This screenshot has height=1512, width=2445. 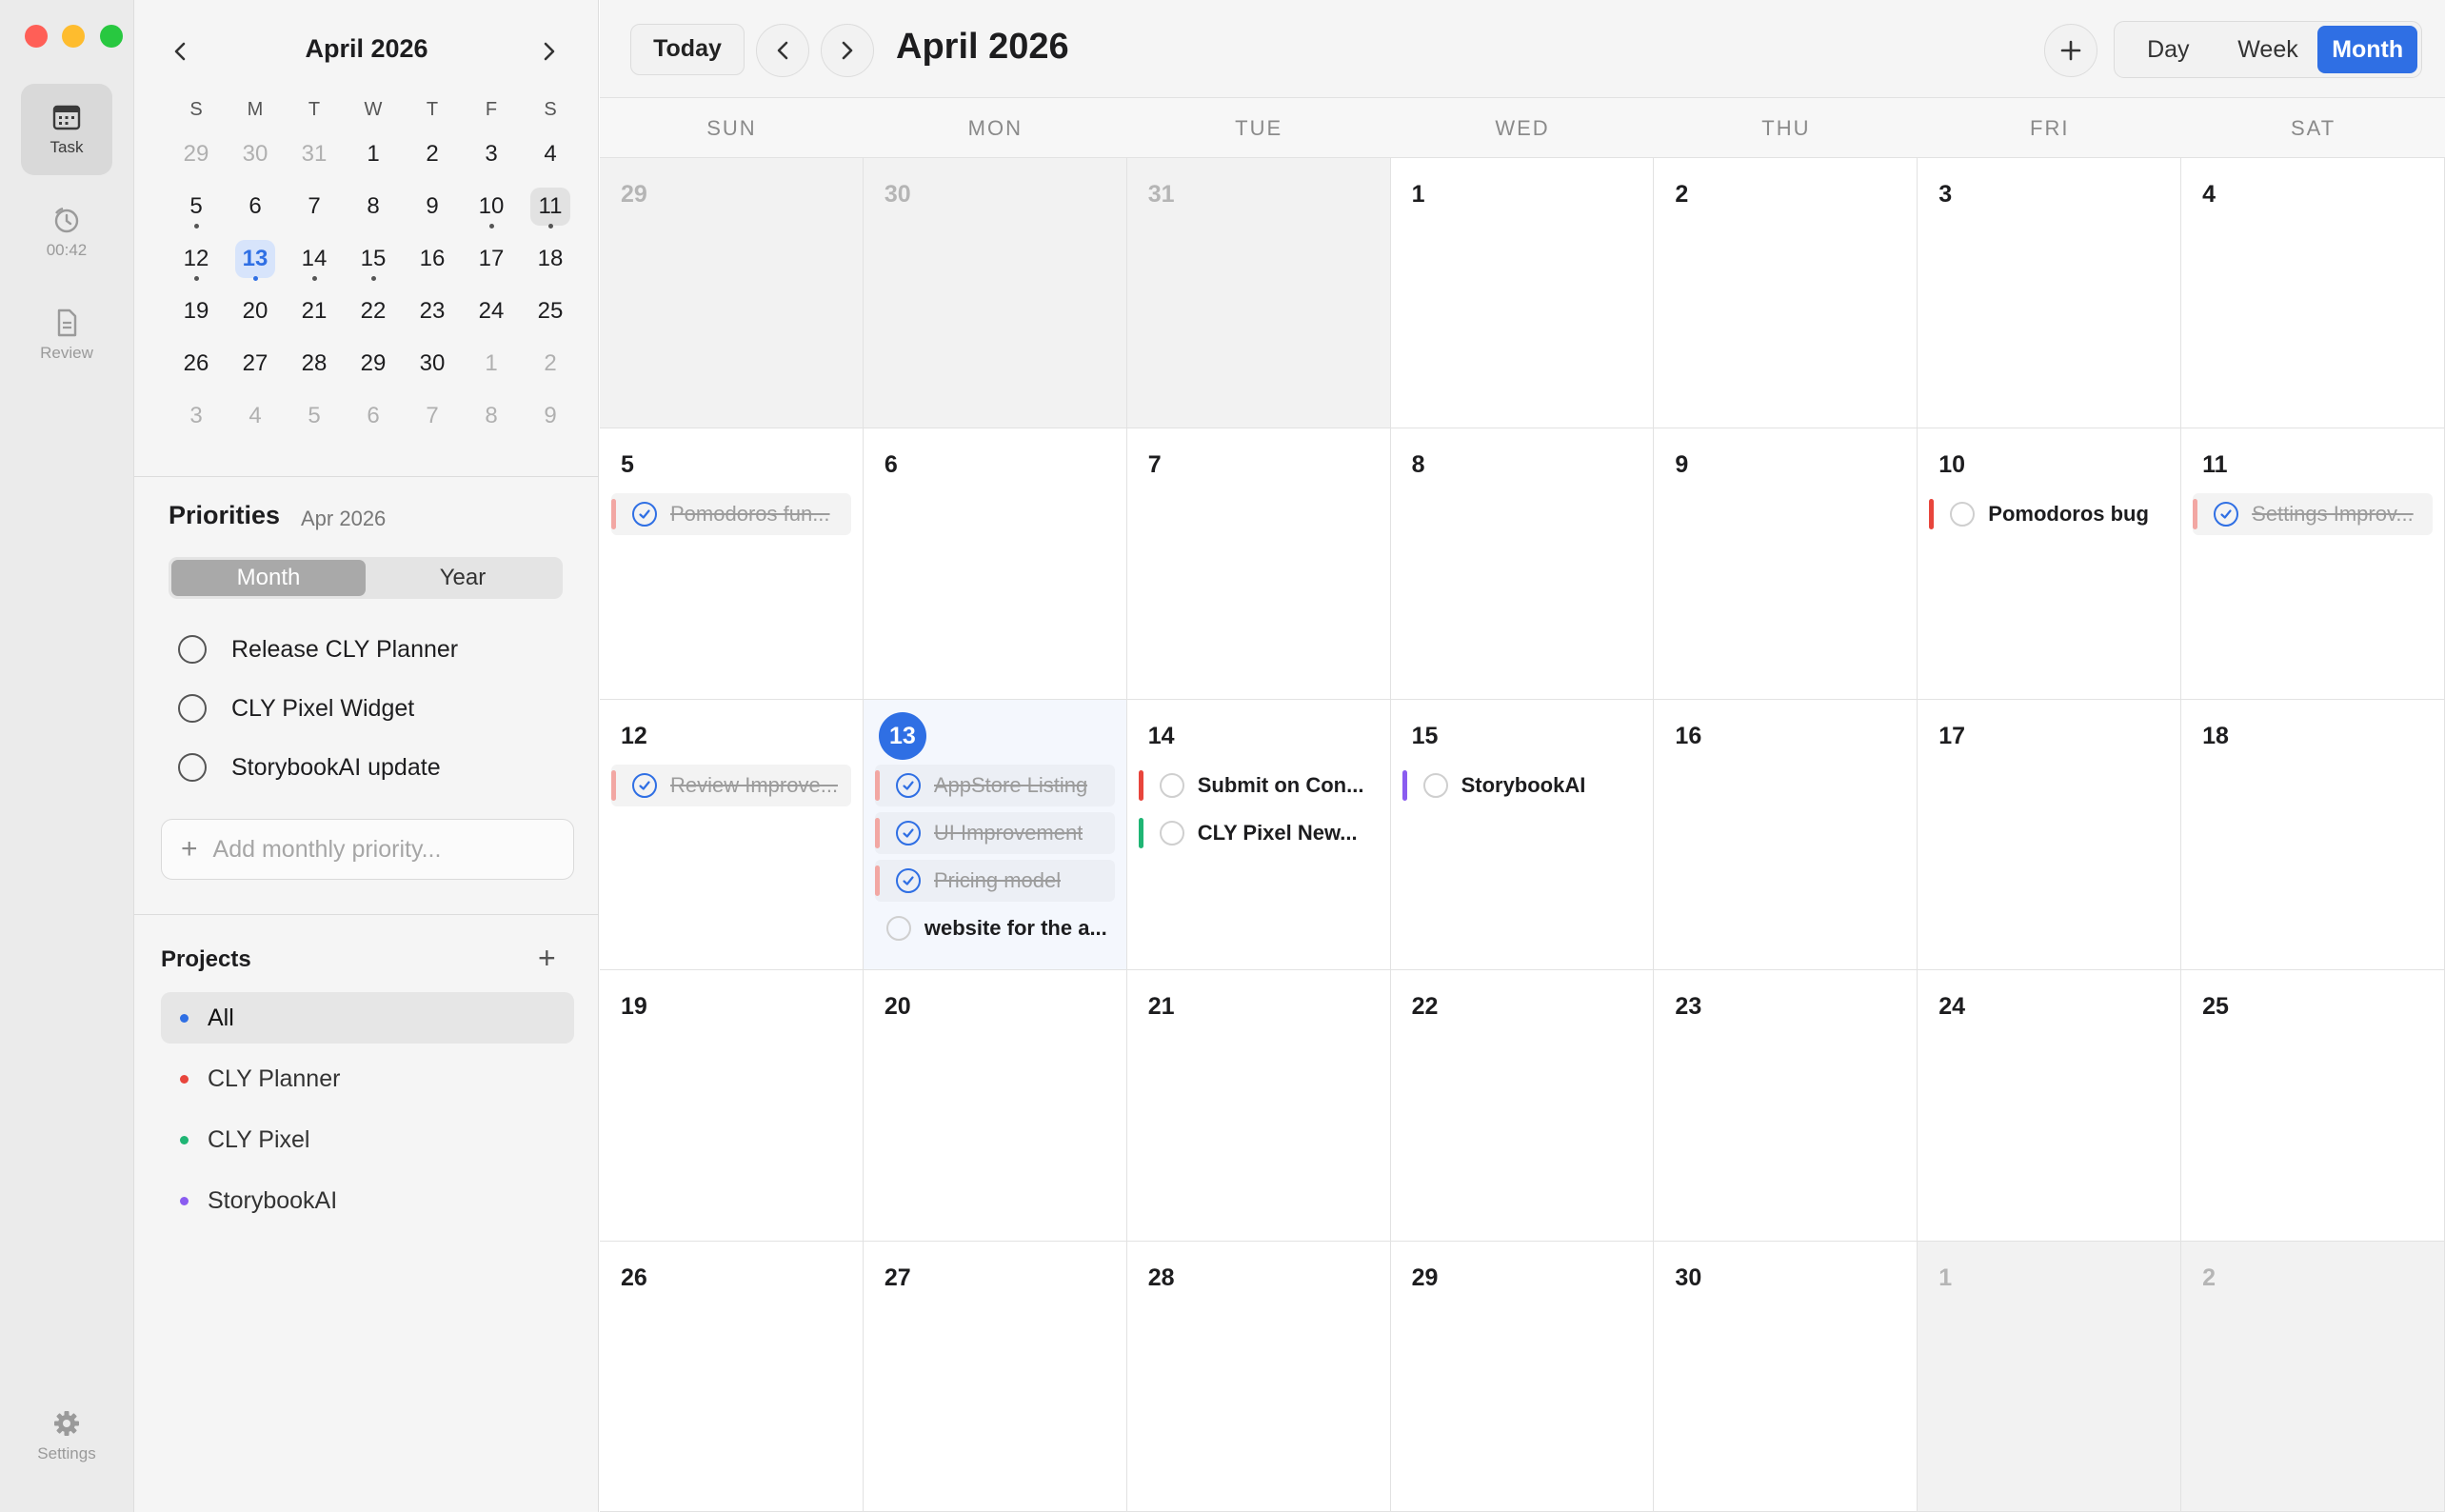 What do you see at coordinates (1786, 1106) in the screenshot?
I see `day-cell: 23` at bounding box center [1786, 1106].